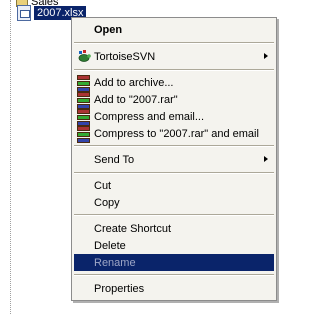 The height and width of the screenshot is (314, 320). Describe the element at coordinates (174, 228) in the screenshot. I see `menu-item-create-shortcut: Create Shortcut` at that location.